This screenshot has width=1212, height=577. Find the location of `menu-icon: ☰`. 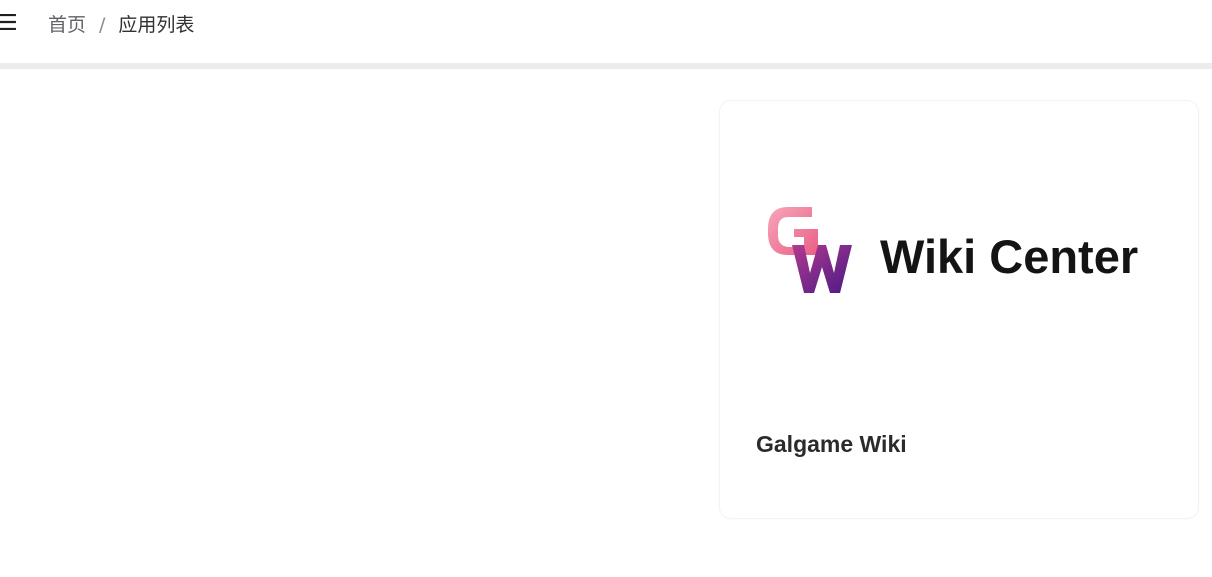

menu-icon: ☰ is located at coordinates (10, 24).